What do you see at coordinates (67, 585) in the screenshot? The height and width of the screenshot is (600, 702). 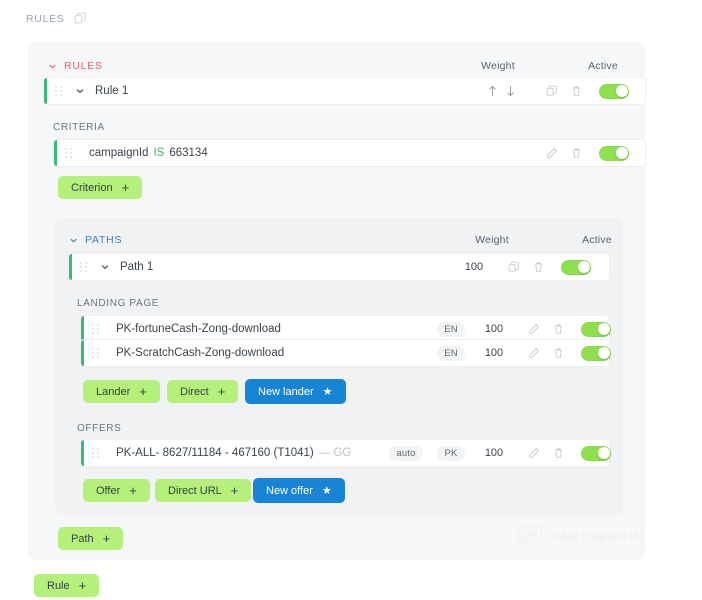 I see `add-rule-button: Rule +` at bounding box center [67, 585].